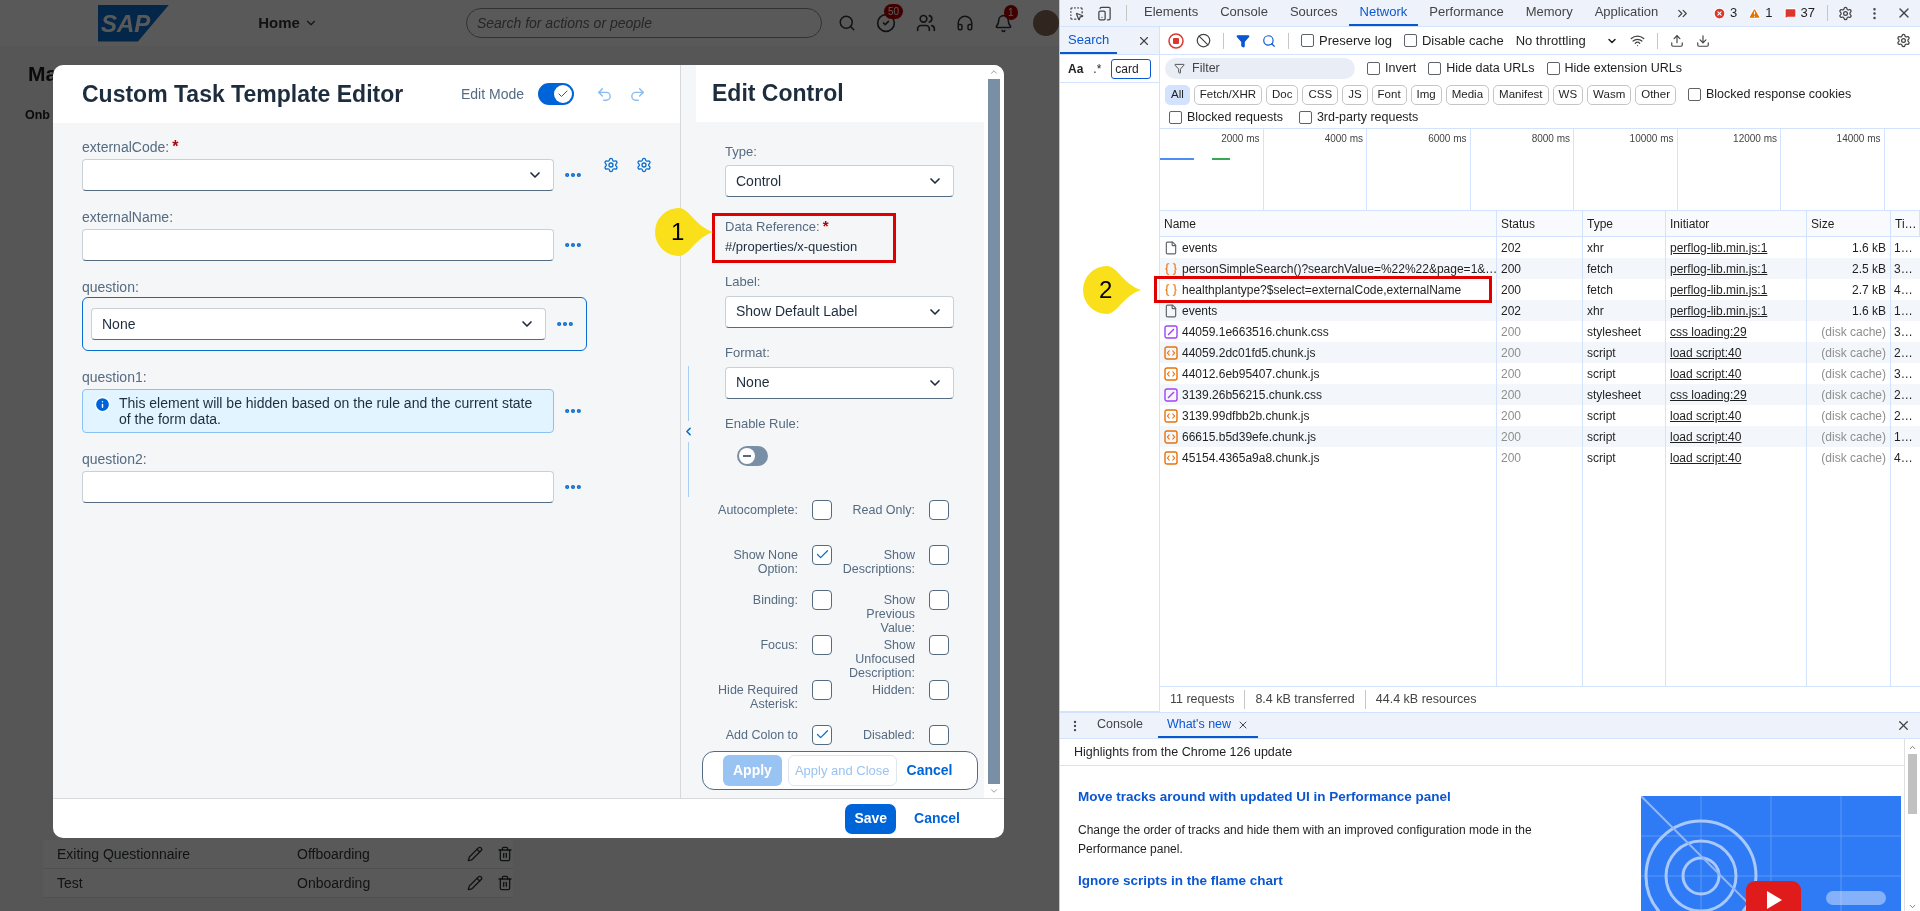 The height and width of the screenshot is (911, 1920). What do you see at coordinates (1322, 289) in the screenshot?
I see `request-name: healthplantype?$select=externalCode,externalName` at bounding box center [1322, 289].